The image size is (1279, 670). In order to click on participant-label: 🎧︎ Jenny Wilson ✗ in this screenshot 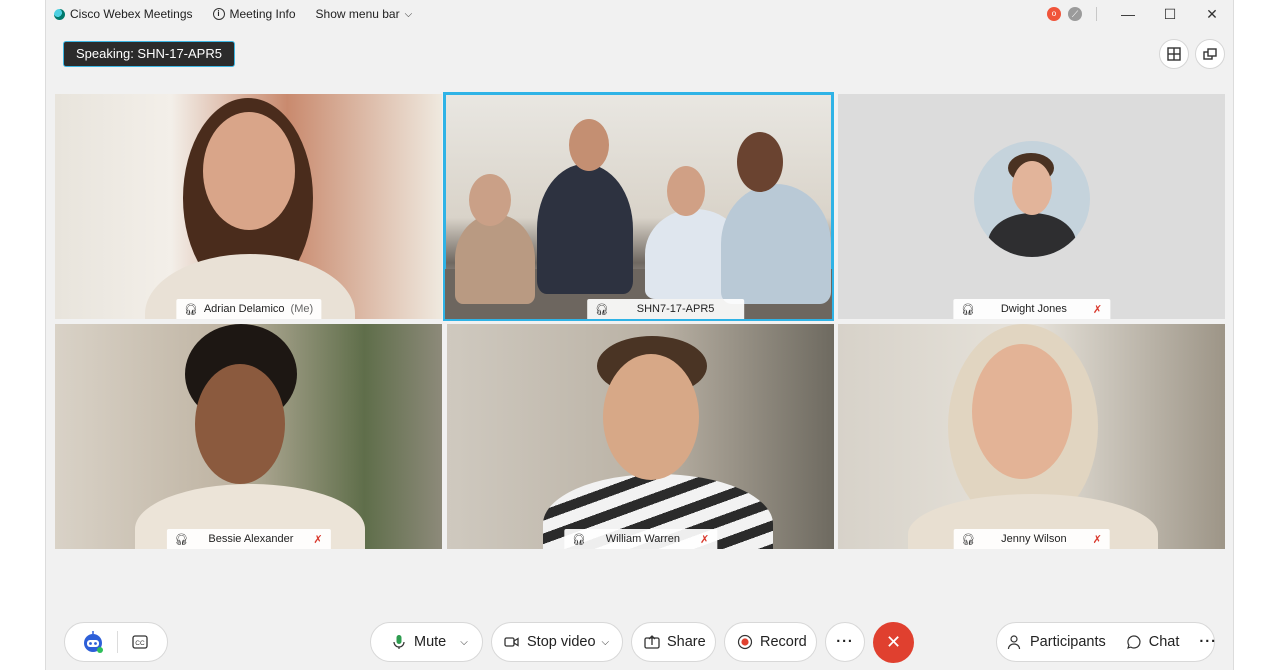, I will do `click(1031, 539)`.